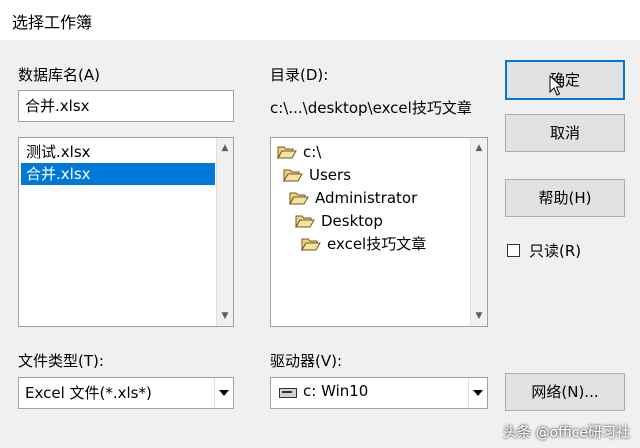 This screenshot has width=640, height=448. What do you see at coordinates (379, 393) in the screenshot?
I see `drive-select: c: Win10` at bounding box center [379, 393].